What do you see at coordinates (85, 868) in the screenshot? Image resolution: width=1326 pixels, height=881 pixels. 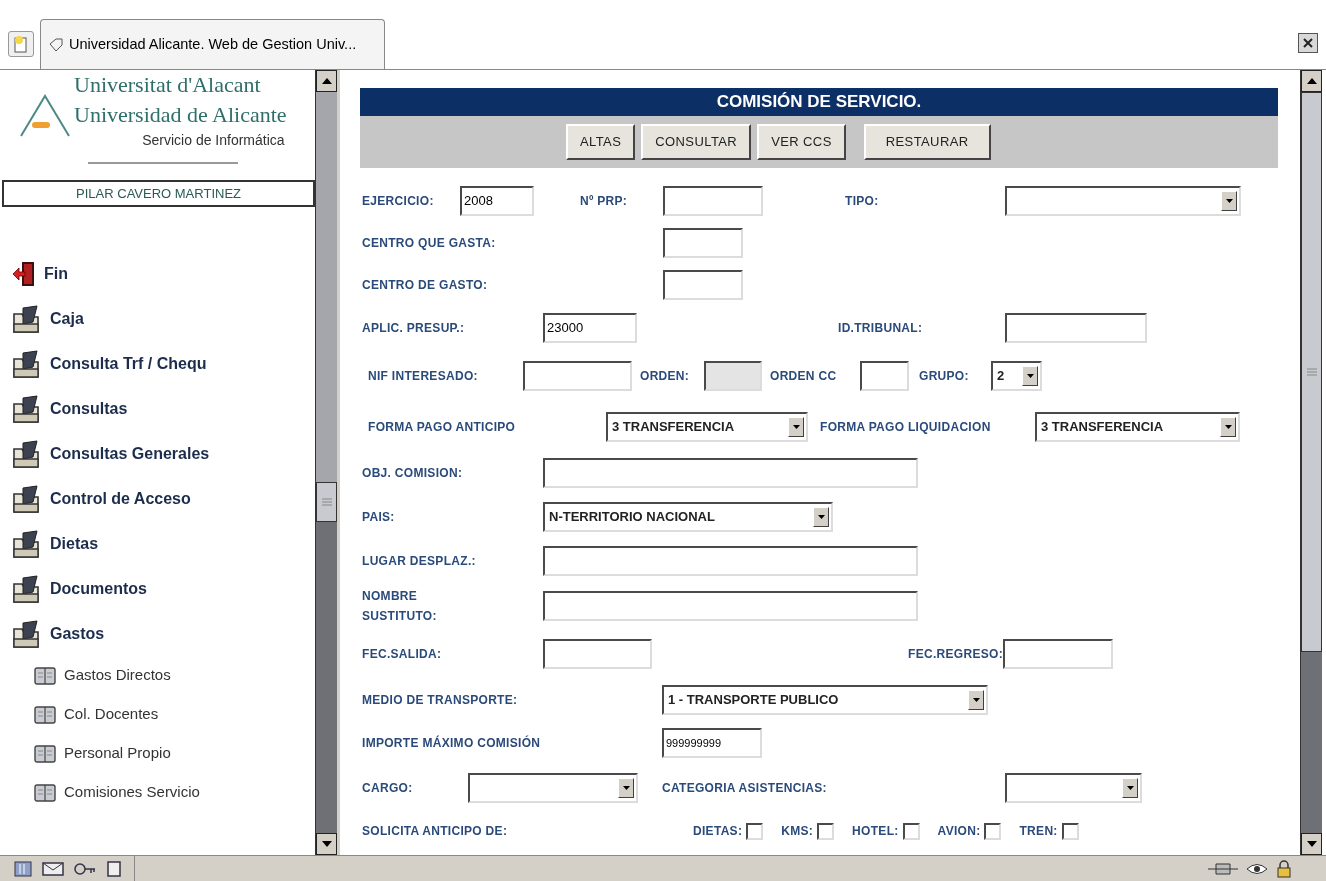 I see `key-icon` at bounding box center [85, 868].